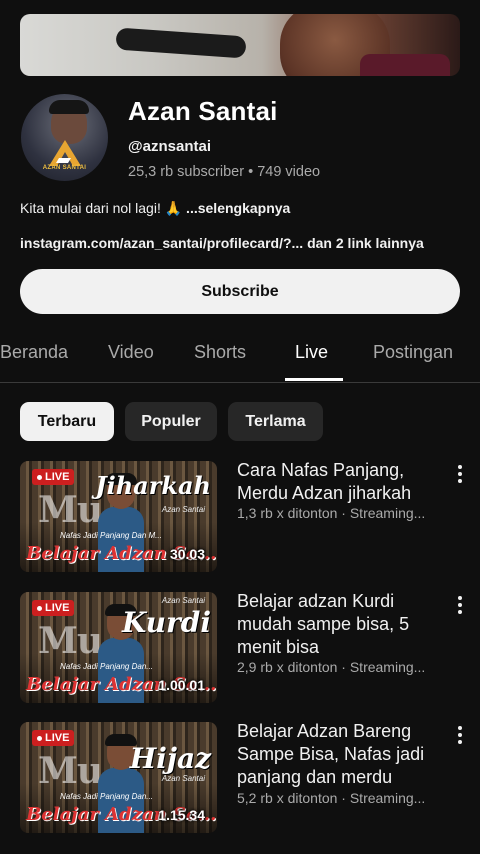  Describe the element at coordinates (181, 43) in the screenshot. I see `microphone-image` at that location.